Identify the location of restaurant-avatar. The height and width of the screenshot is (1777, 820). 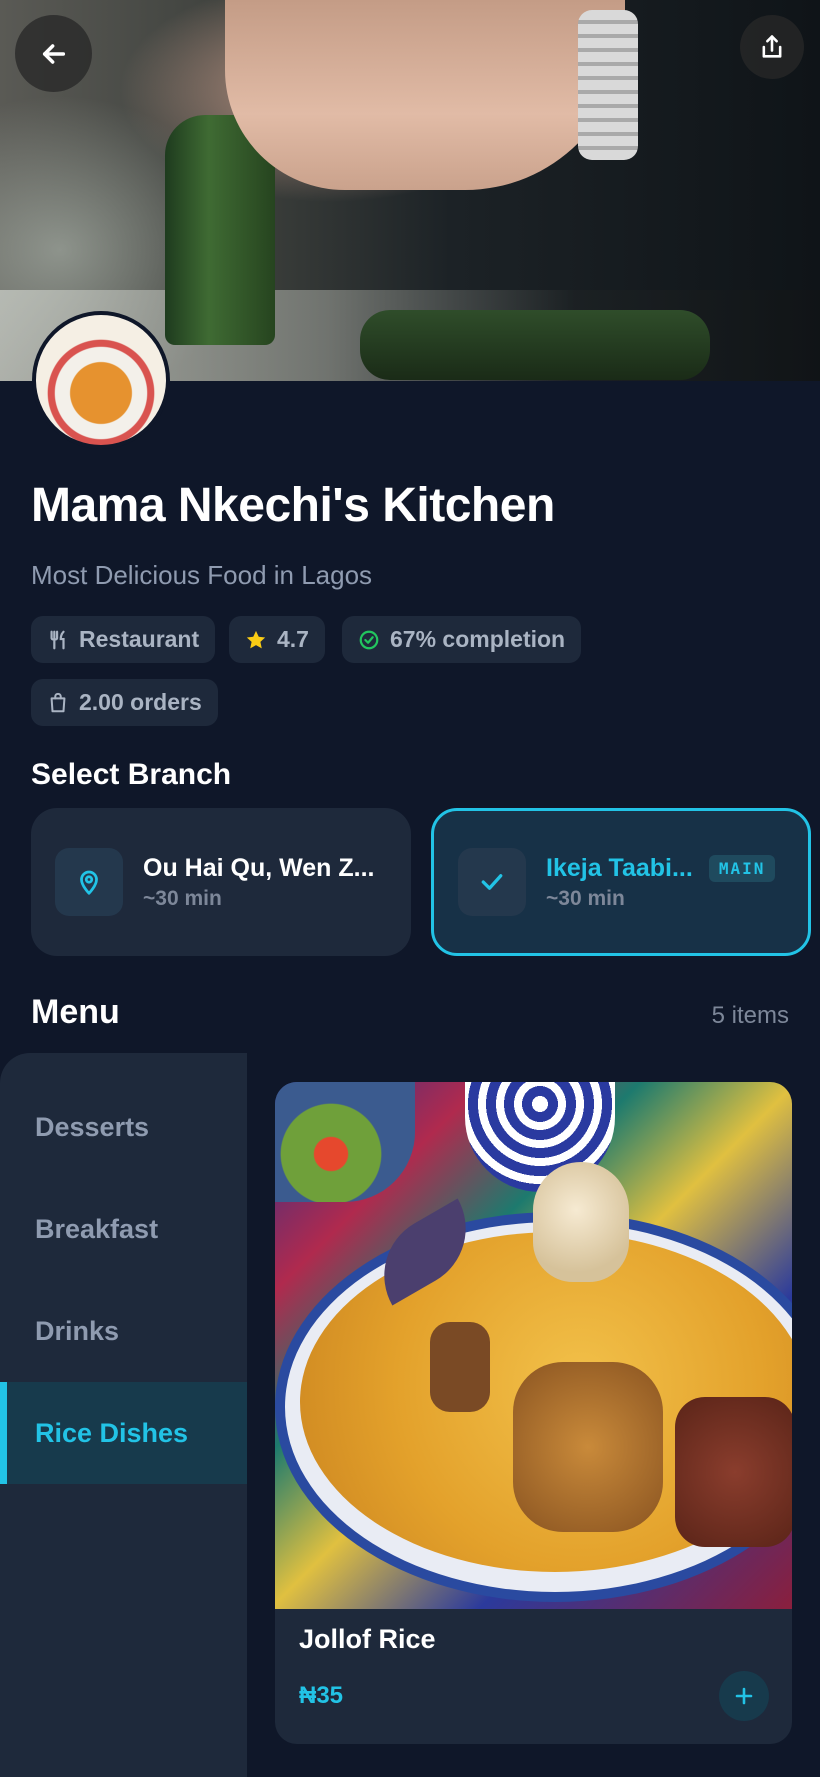
(101, 380).